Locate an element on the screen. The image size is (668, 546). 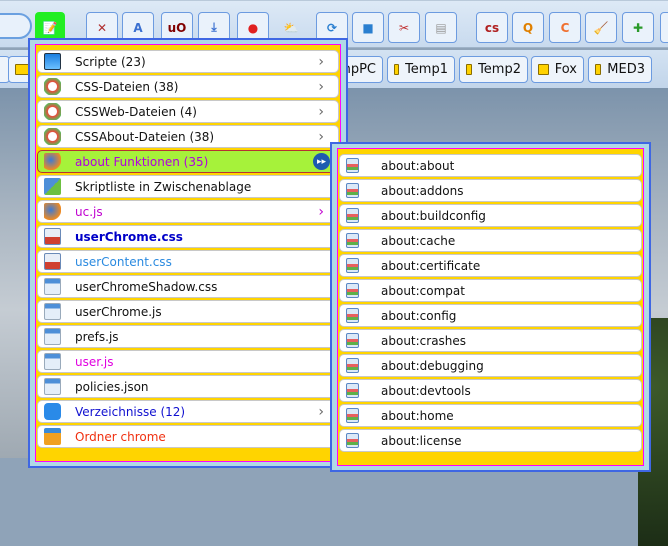
submenu-item-about-crashes: about:crashes is located at coordinates (490, 340).